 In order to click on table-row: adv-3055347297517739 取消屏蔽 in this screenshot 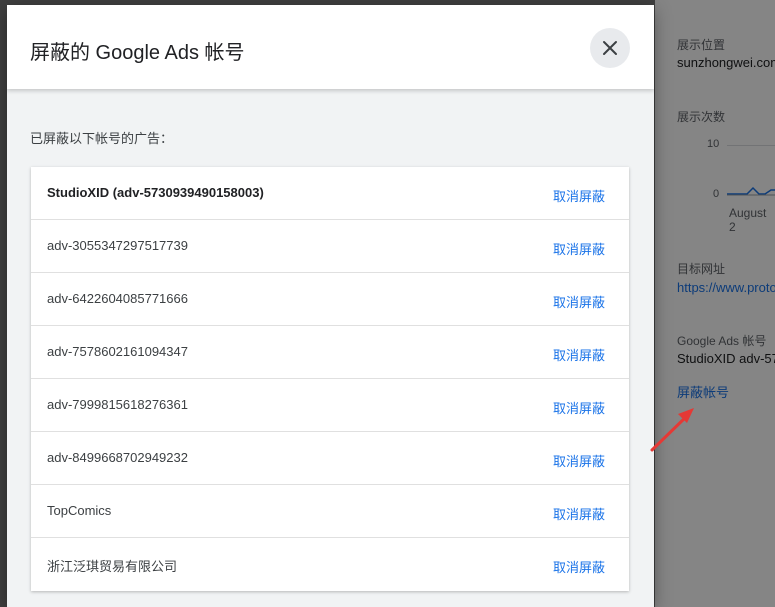, I will do `click(330, 246)`.